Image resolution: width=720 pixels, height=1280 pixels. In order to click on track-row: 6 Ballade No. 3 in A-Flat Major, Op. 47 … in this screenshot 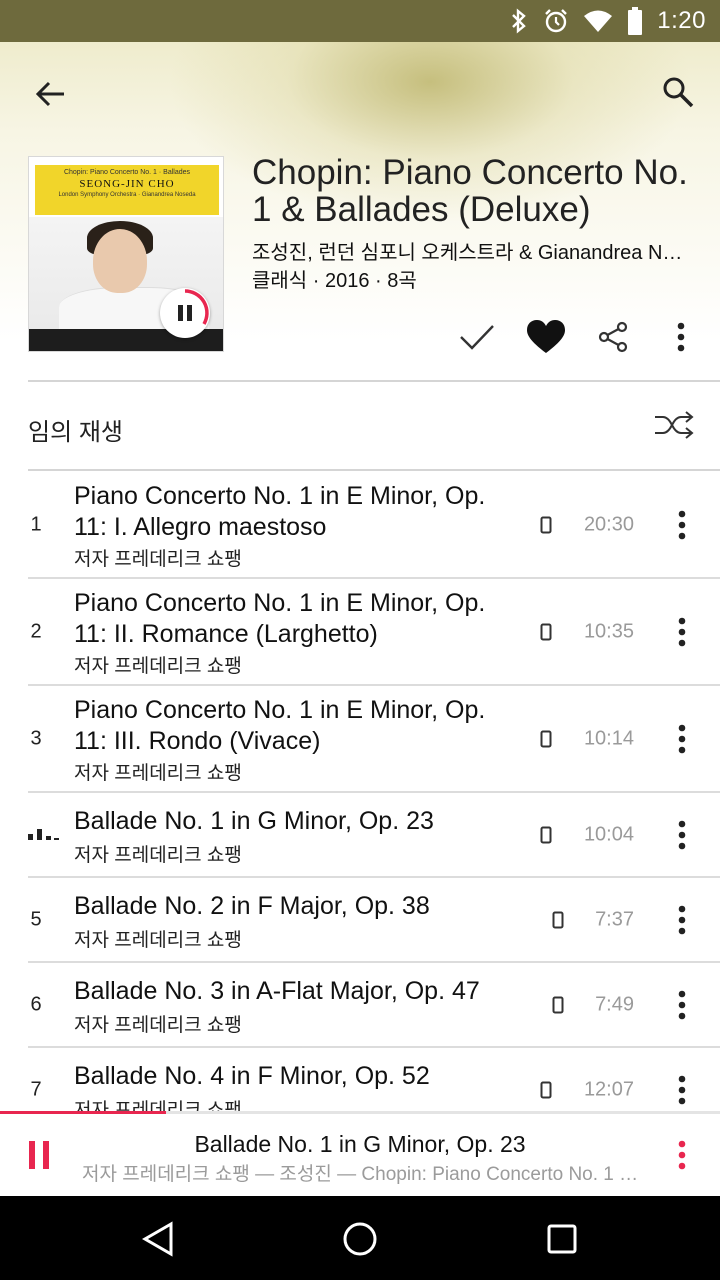, I will do `click(360, 1005)`.